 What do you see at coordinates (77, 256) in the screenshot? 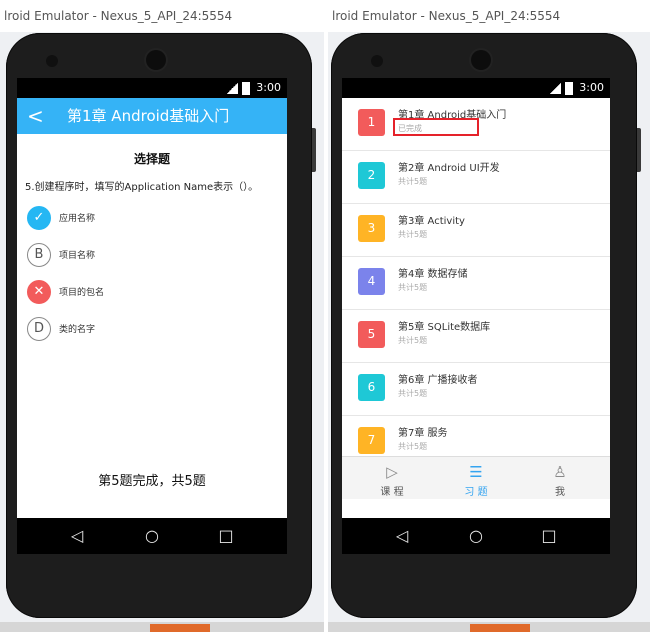
I see `option-label: 项目名称` at bounding box center [77, 256].